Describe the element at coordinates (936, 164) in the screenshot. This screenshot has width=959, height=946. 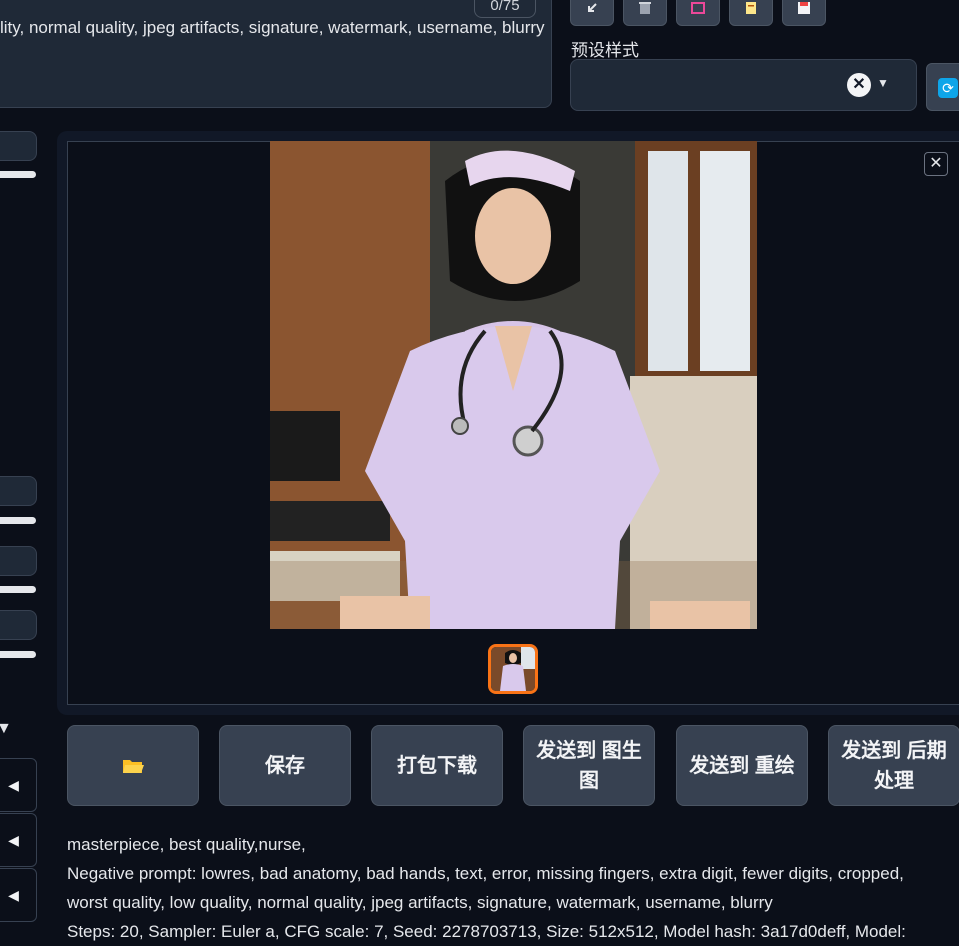
I see `close-image-button: ✕` at that location.